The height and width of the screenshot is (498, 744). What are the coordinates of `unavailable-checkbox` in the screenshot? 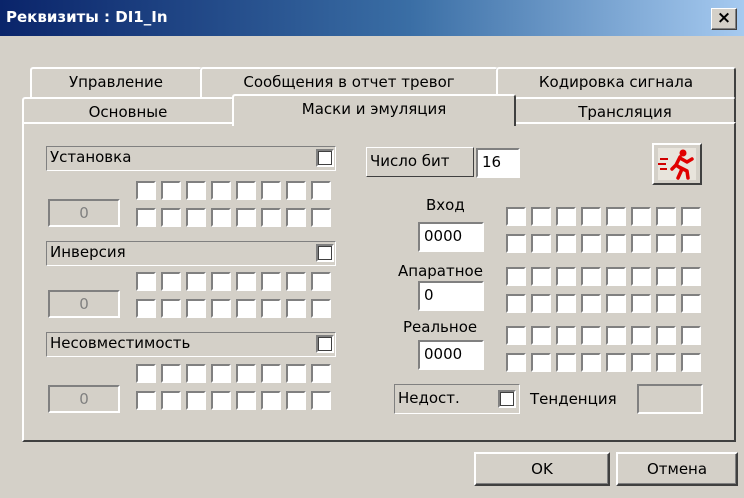 It's located at (507, 399).